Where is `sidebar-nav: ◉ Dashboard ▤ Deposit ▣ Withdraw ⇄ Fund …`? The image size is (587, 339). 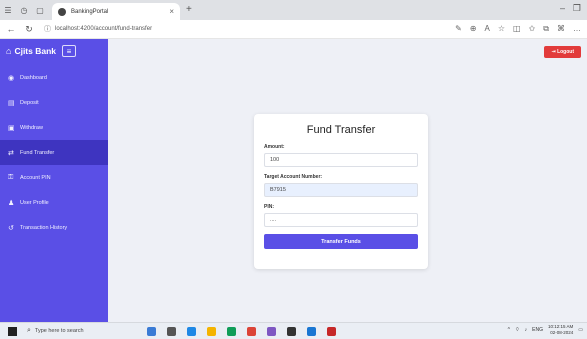
sidebar-nav: ◉ Dashboard ▤ Deposit ▣ Withdraw ⇄ Fund … is located at coordinates (54, 152).